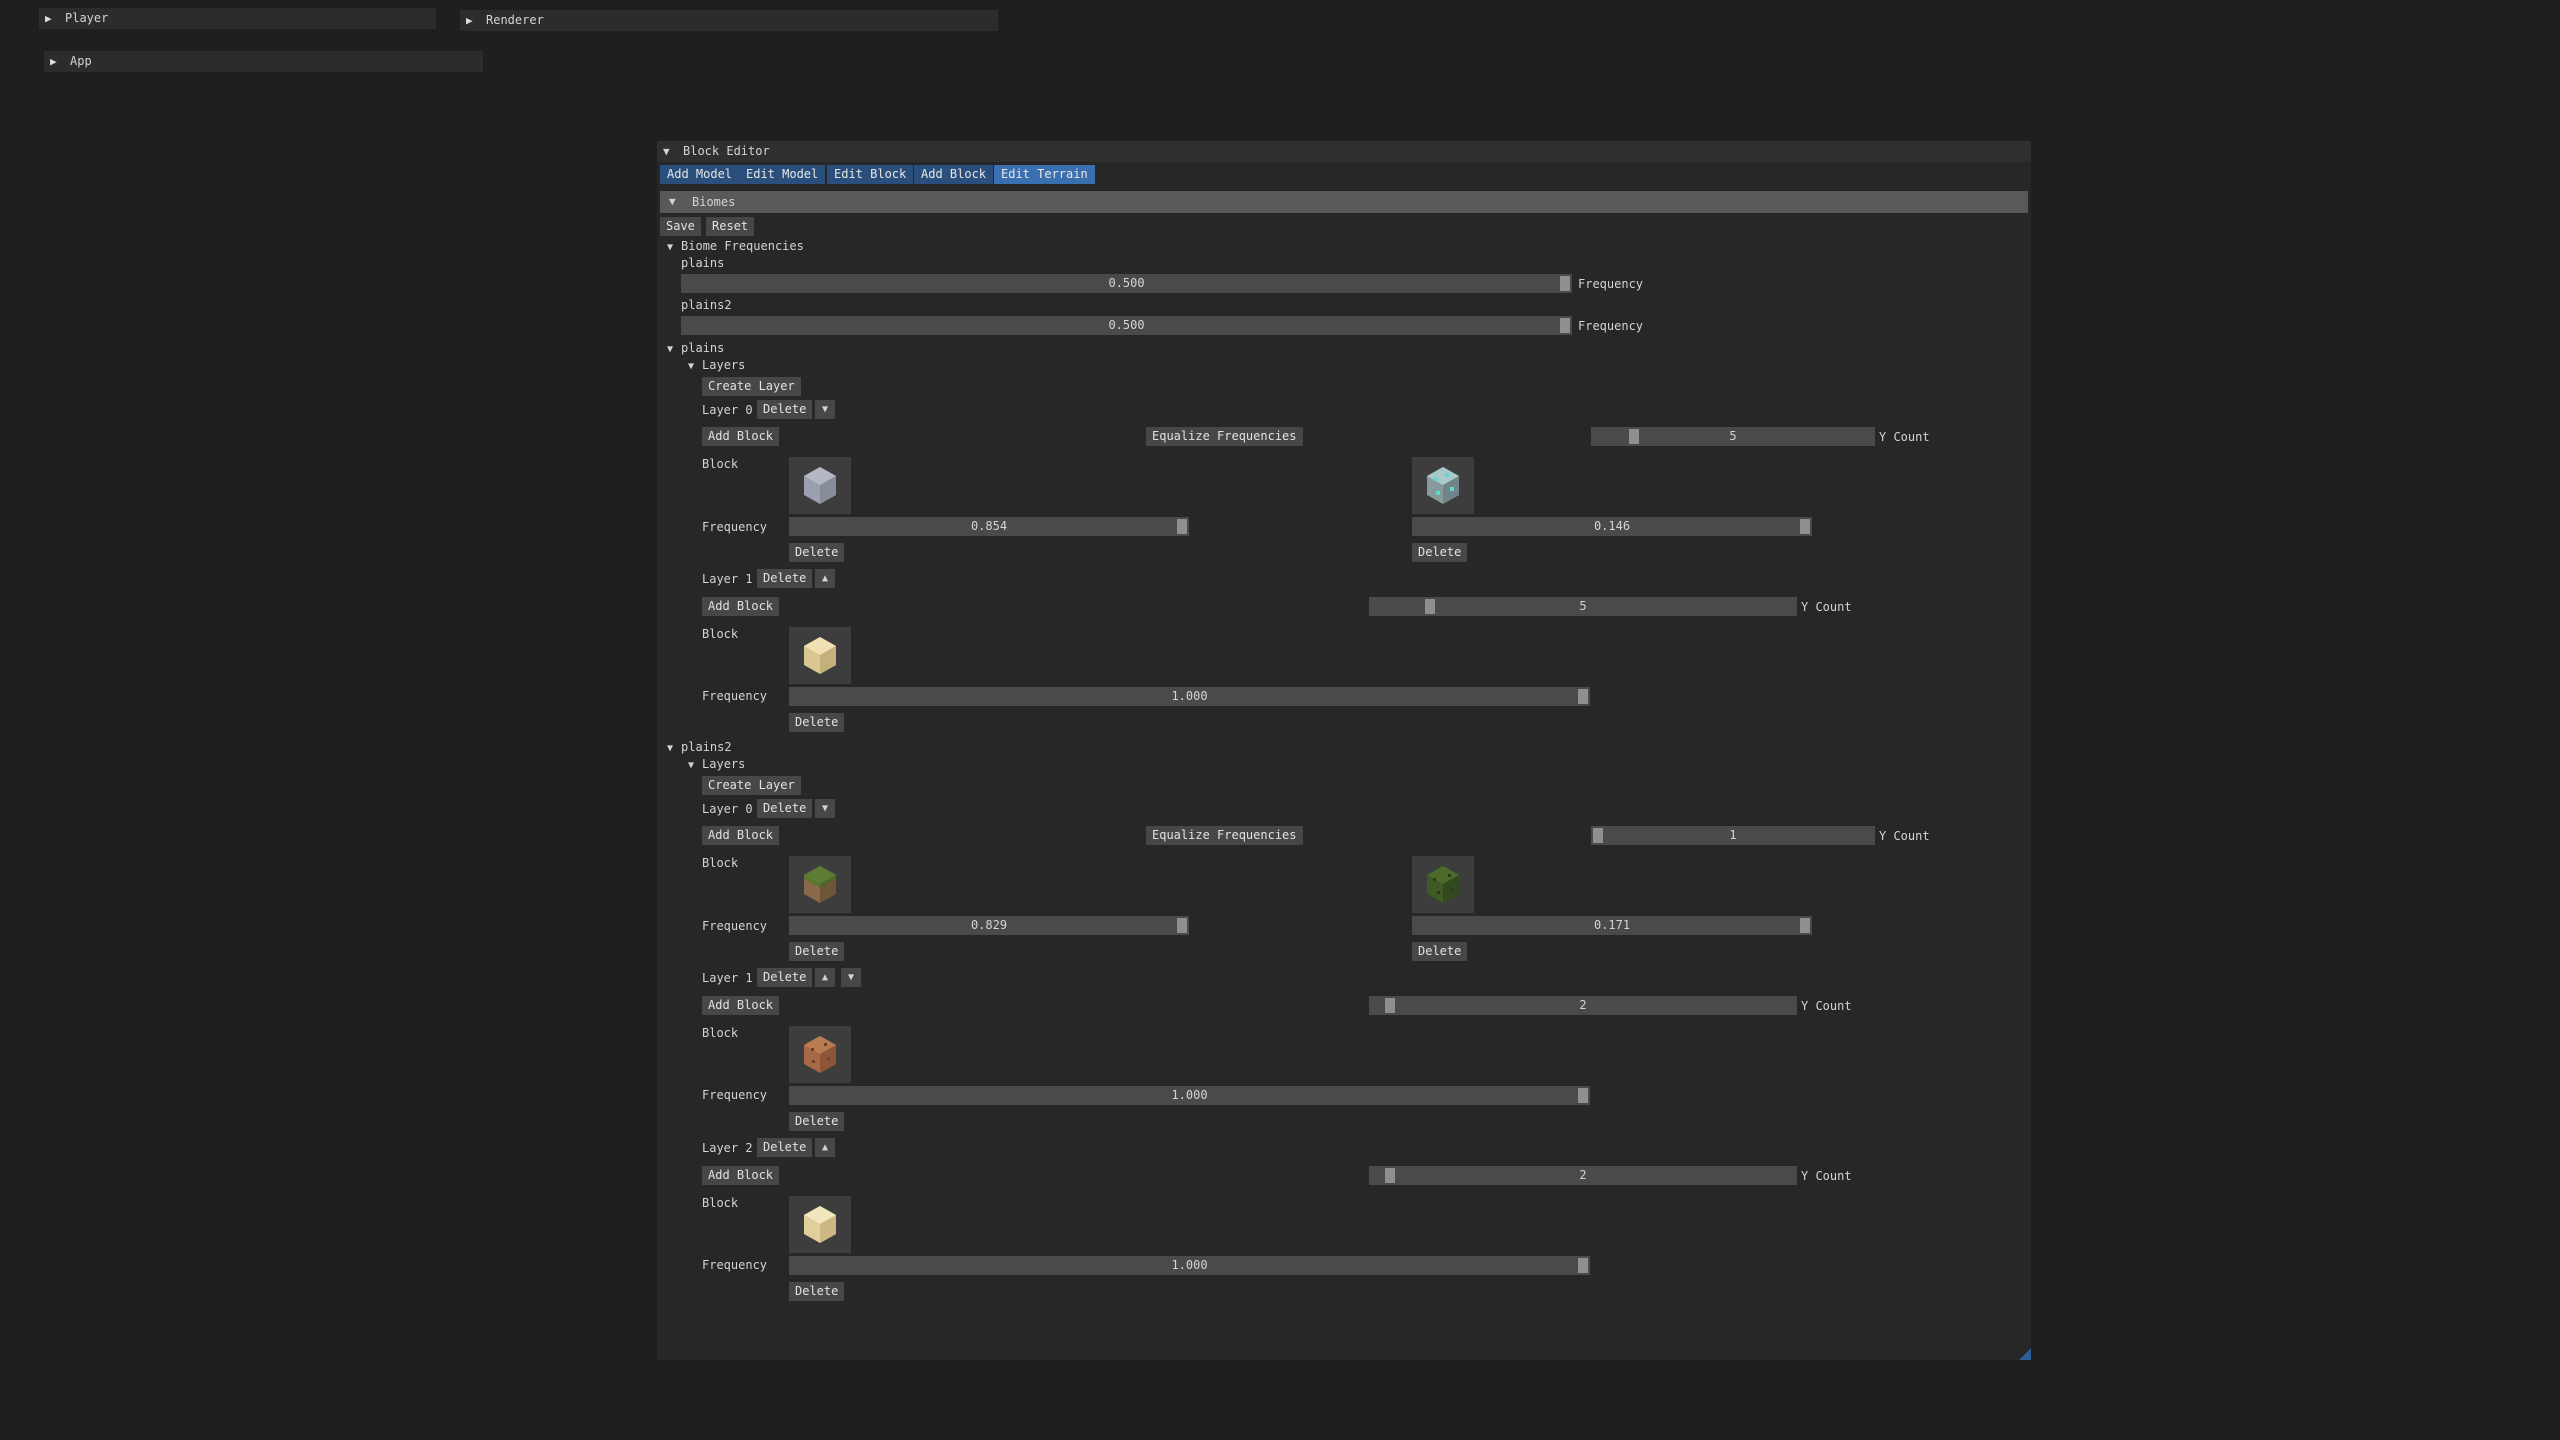  Describe the element at coordinates (700, 174) in the screenshot. I see `tab-add-model: Add Model` at that location.